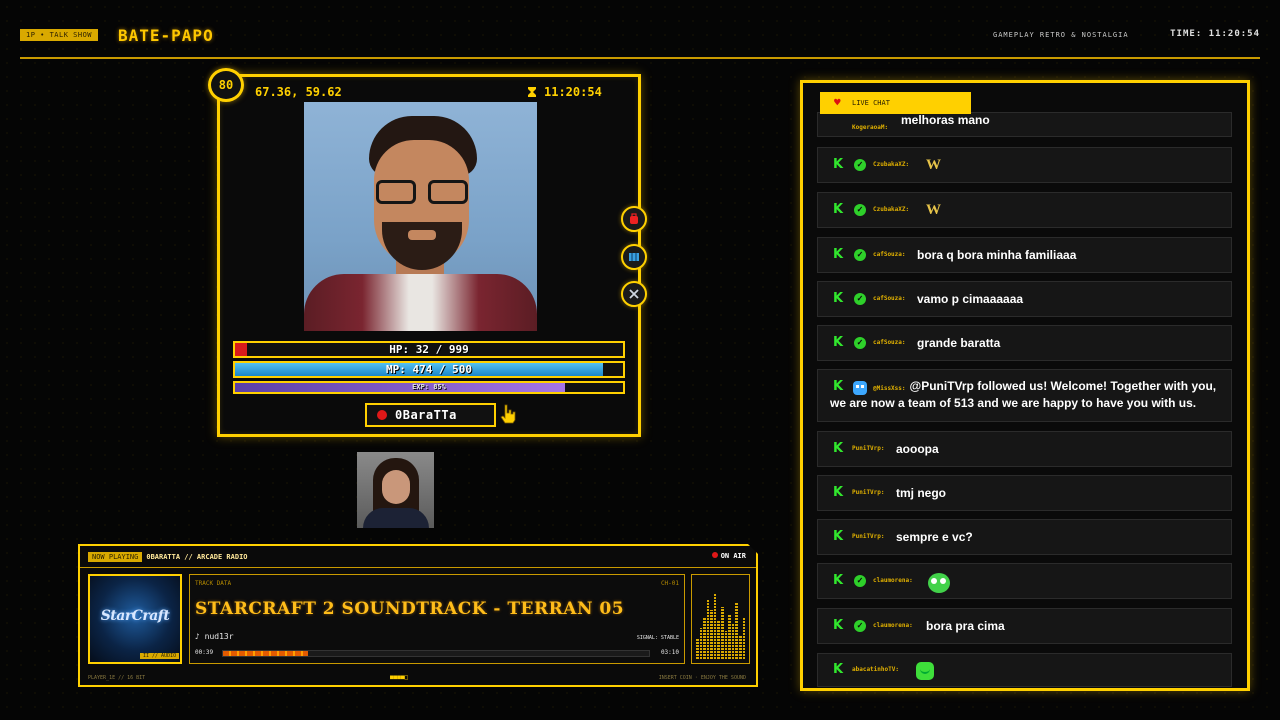  I want to click on chat-message: K ✓ cafSouza: vamo p cimaaaaaa, so click(1024, 299).